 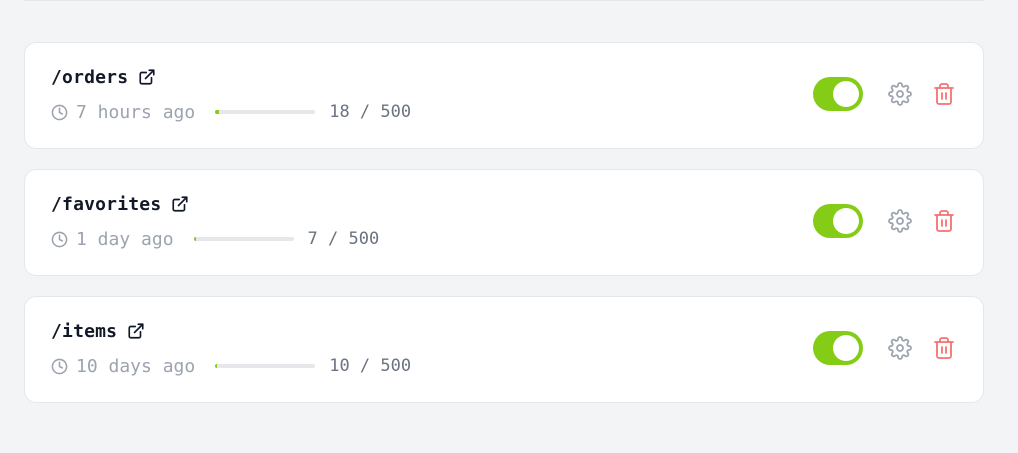 I want to click on endpoint-title-row: /items, so click(x=231, y=331).